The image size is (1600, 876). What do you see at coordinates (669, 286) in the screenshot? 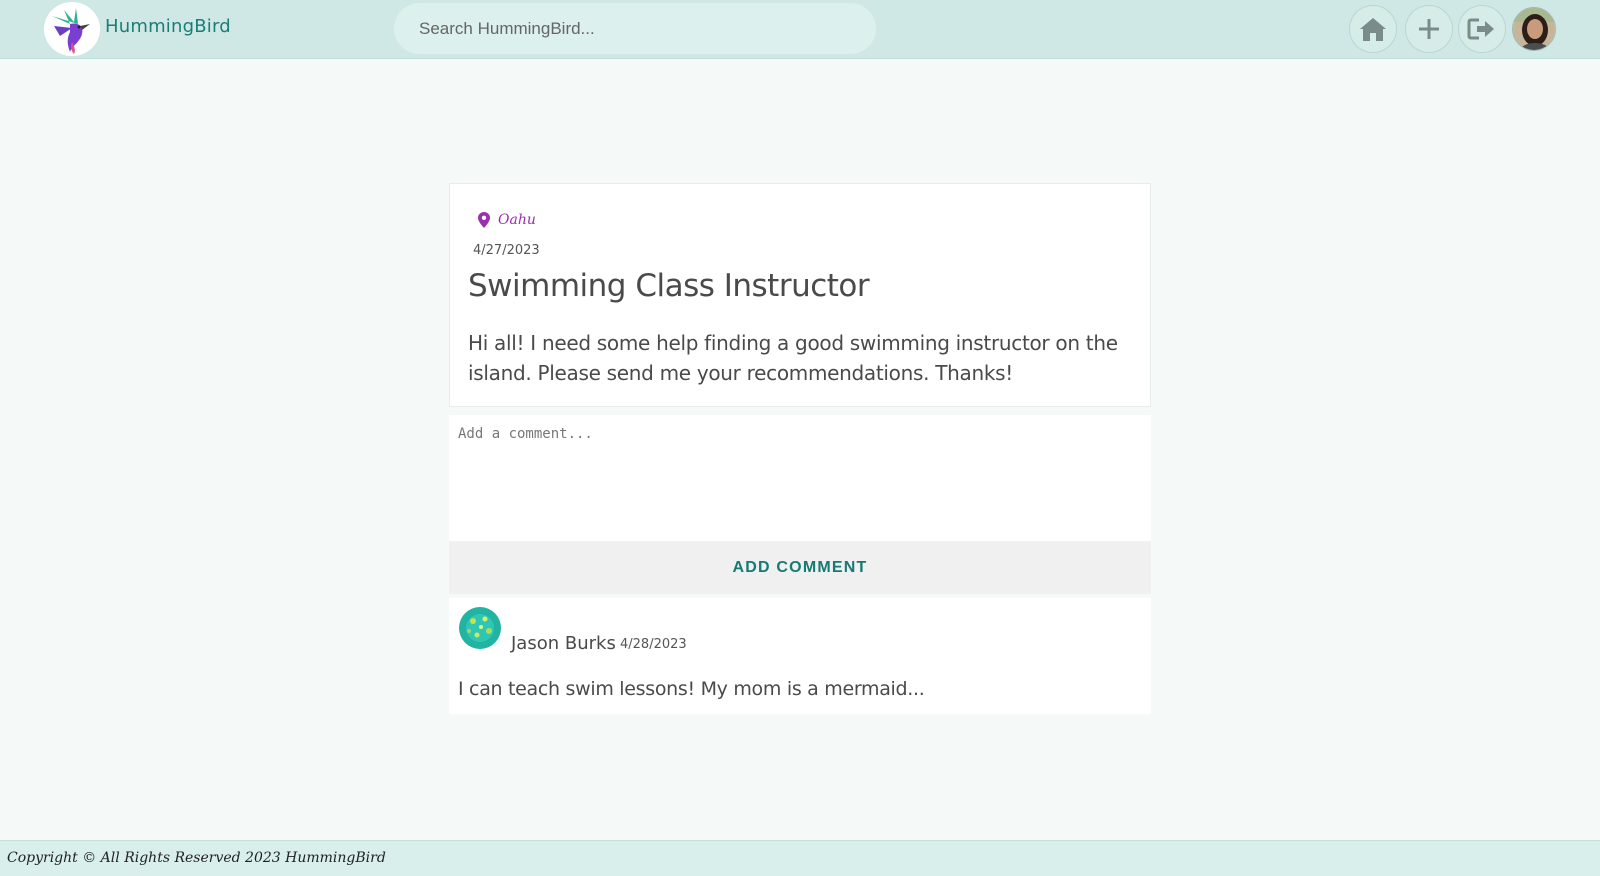
I see `post-title: Swimming Class Instructor` at bounding box center [669, 286].